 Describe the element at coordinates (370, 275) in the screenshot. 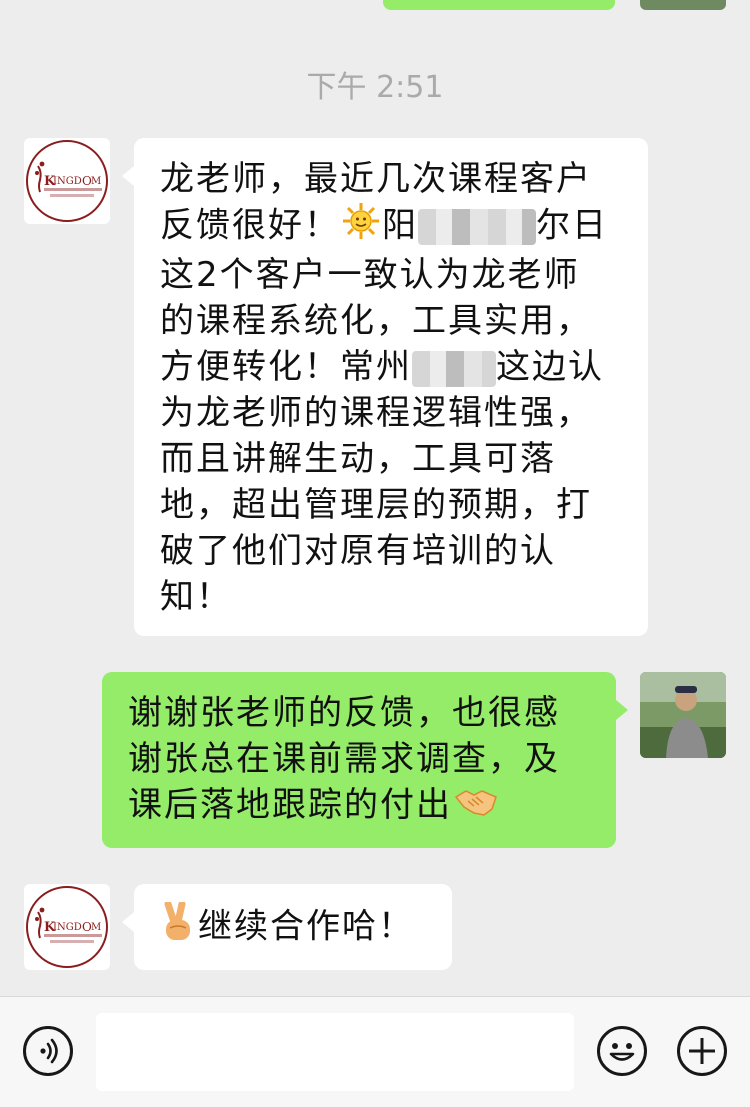

I see `message-line: 这2个客户一致认为龙老师` at that location.